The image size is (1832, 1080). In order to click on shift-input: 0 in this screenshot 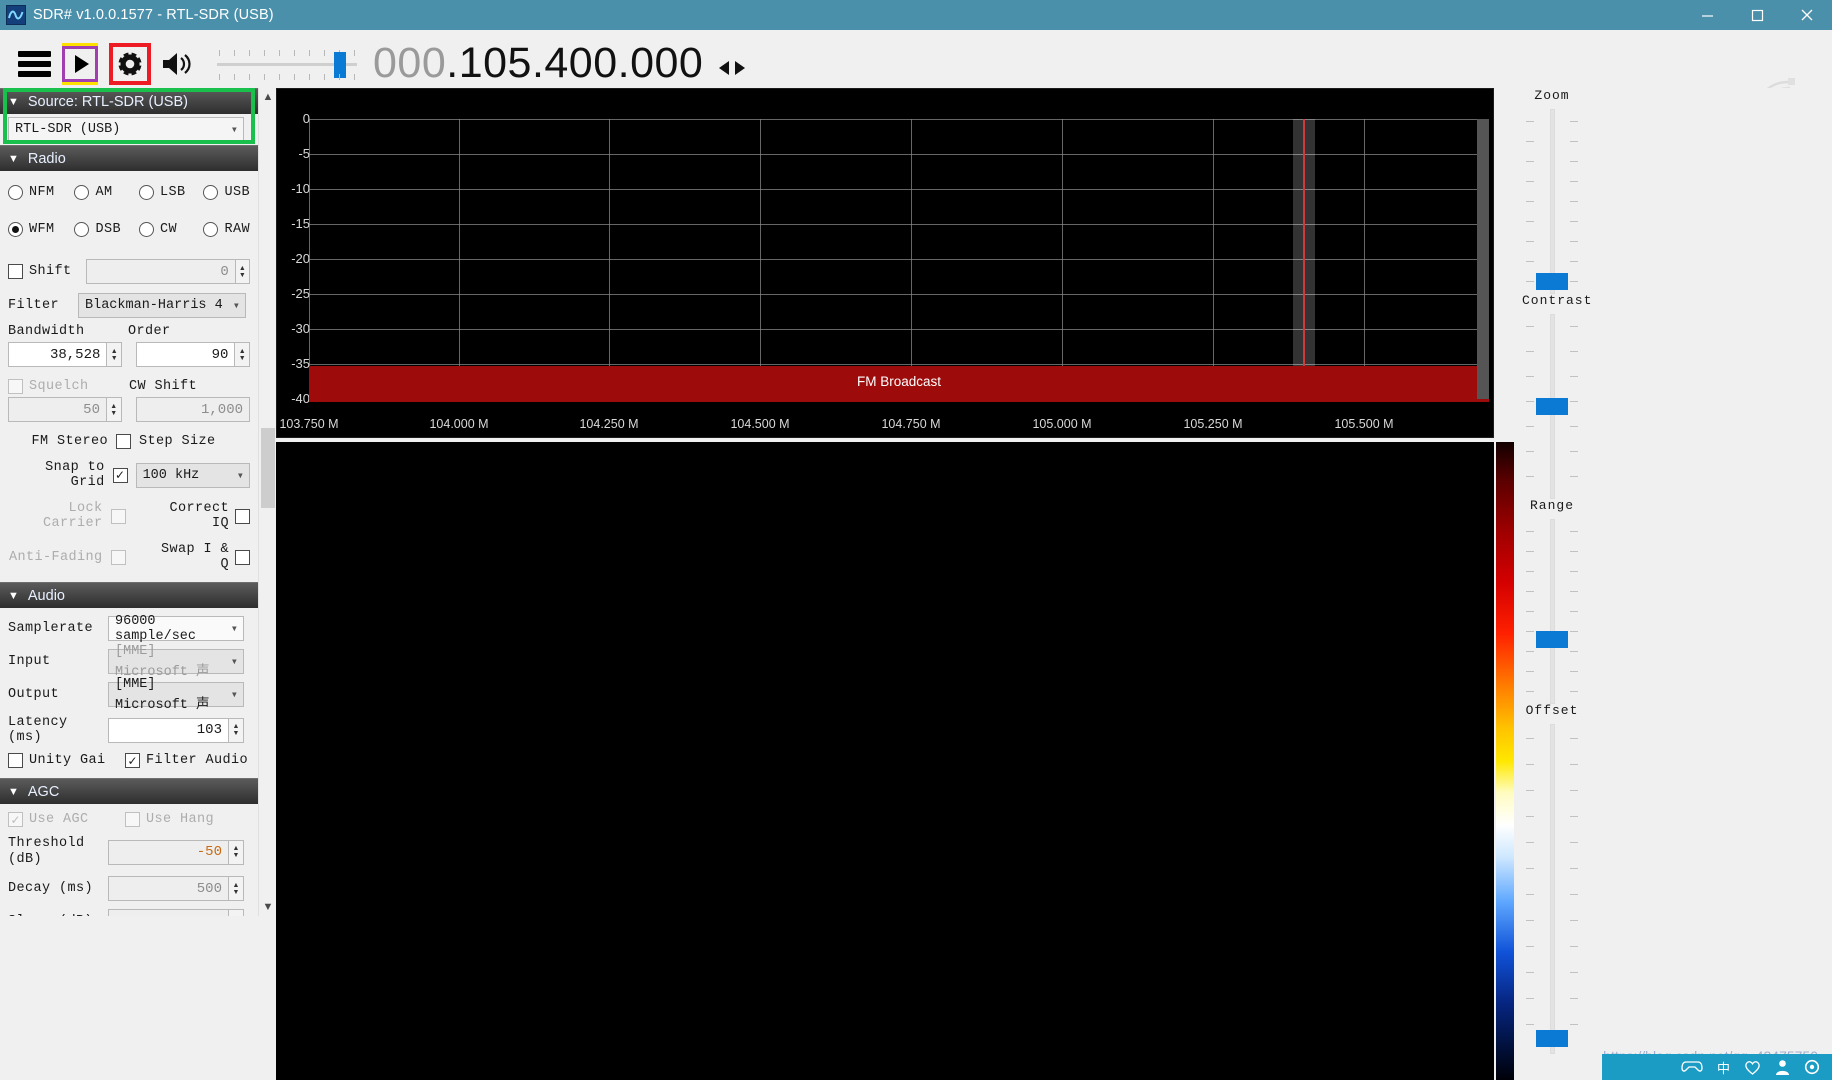, I will do `click(160, 271)`.